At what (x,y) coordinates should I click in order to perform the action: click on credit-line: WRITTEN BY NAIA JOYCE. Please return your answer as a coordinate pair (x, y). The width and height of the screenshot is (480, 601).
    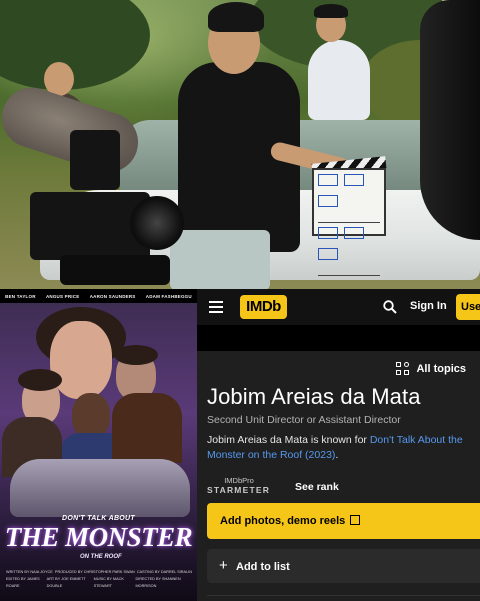
    Looking at the image, I should click on (29, 572).